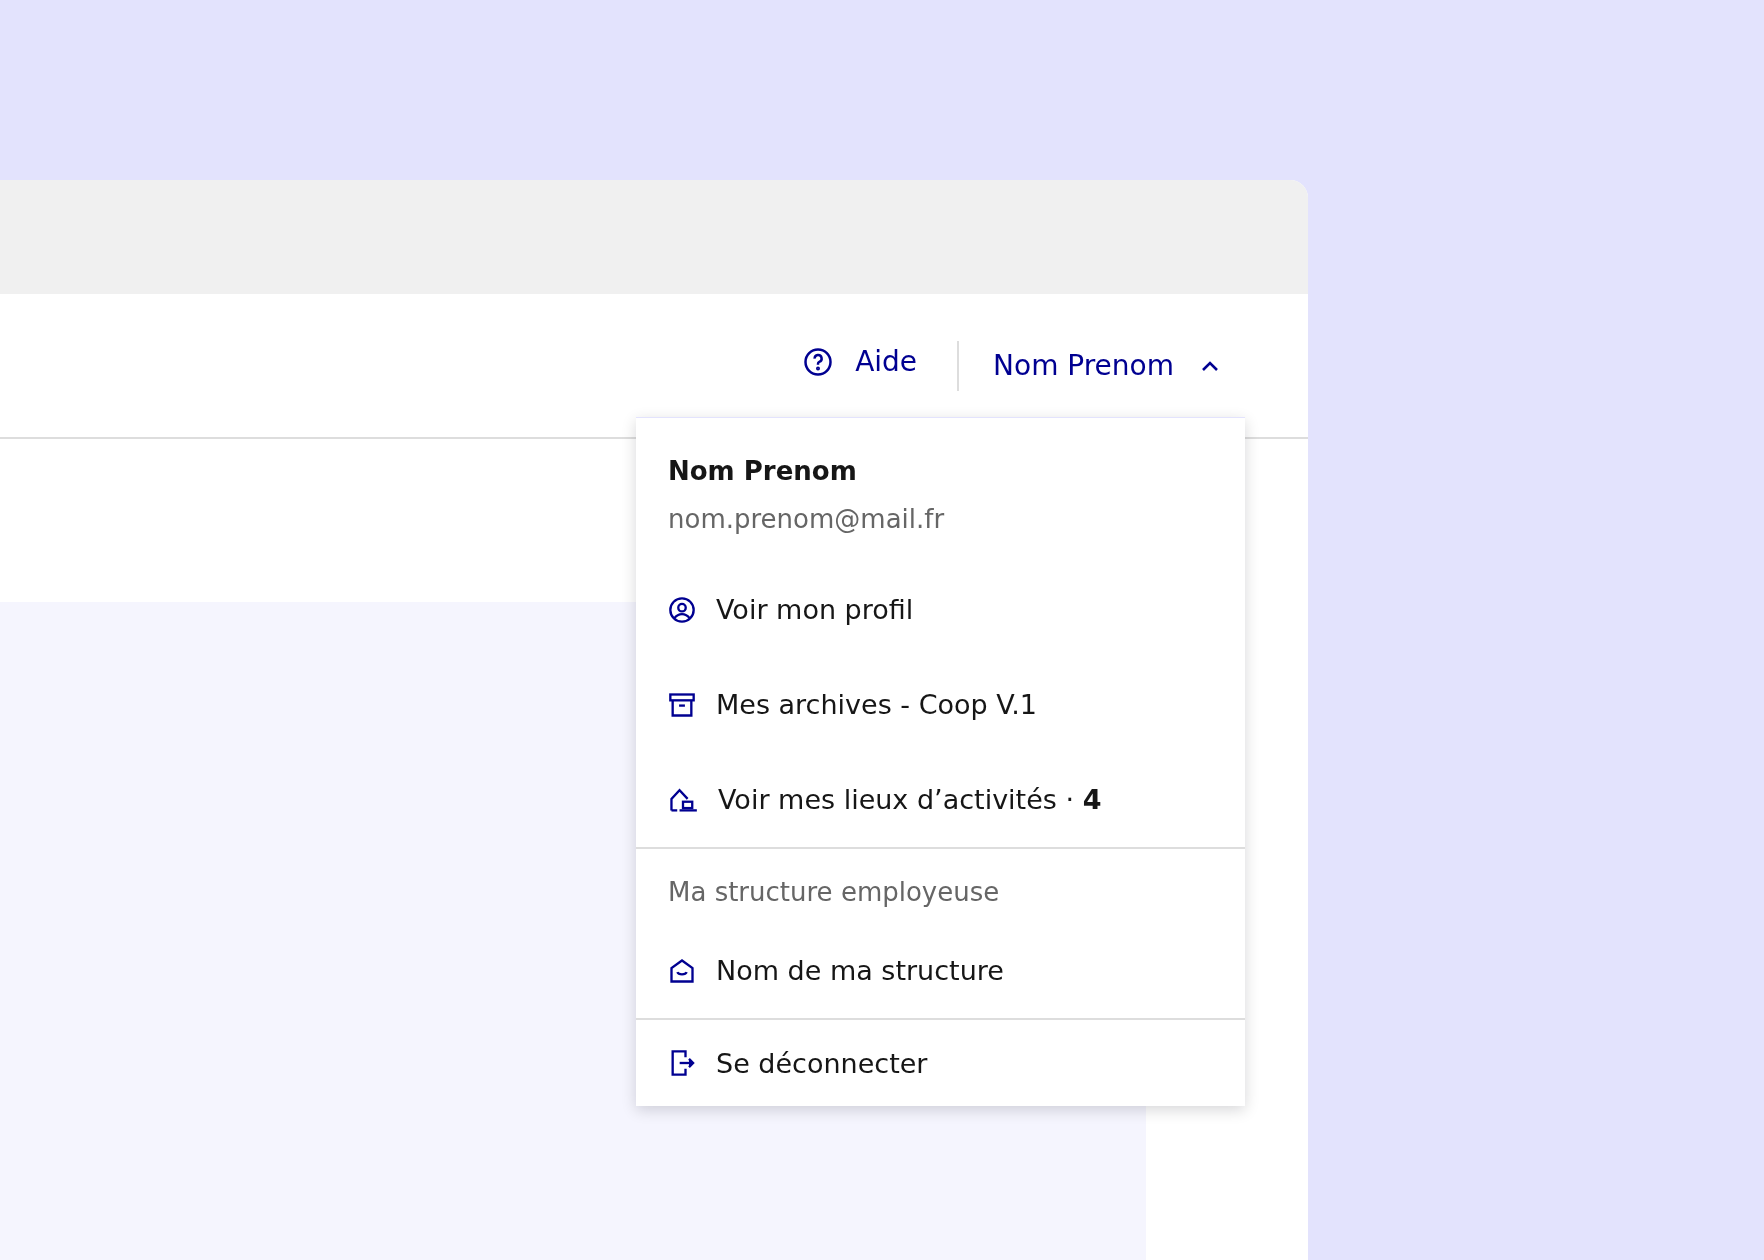 The height and width of the screenshot is (1260, 1764). What do you see at coordinates (763, 471) in the screenshot?
I see `user-name: Nom Prenom` at bounding box center [763, 471].